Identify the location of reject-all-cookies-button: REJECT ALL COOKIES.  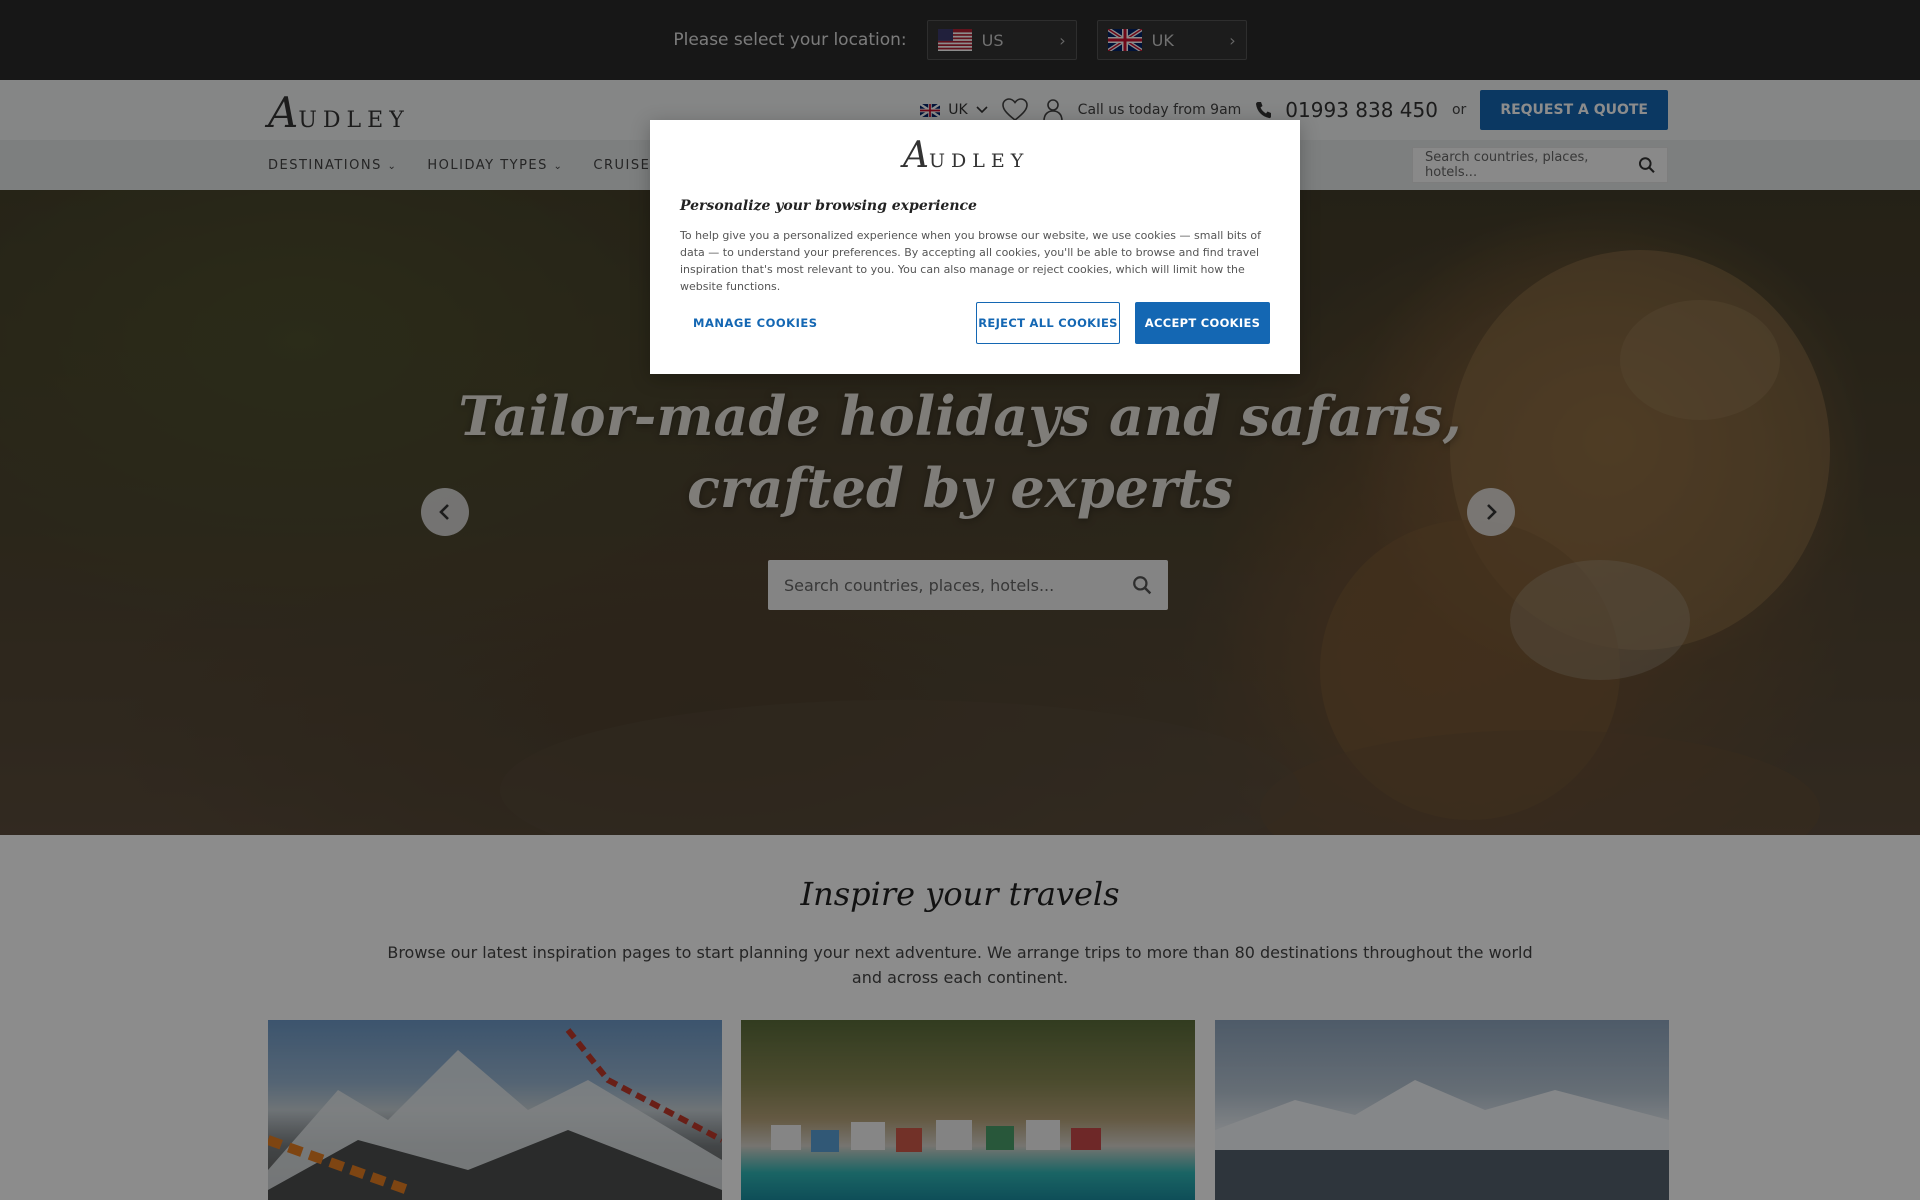
(1048, 323).